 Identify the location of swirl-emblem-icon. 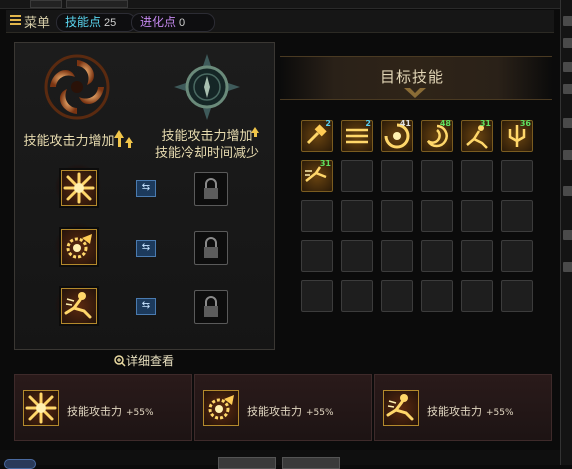
(77, 87).